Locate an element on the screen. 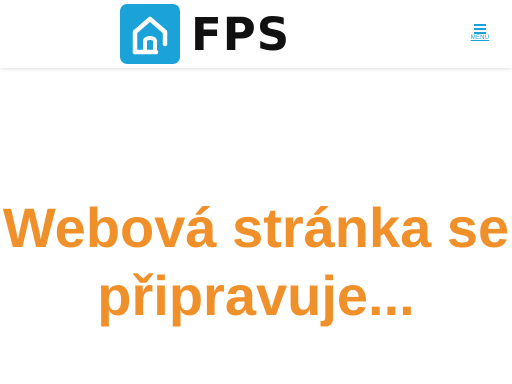  hamburger-icon is located at coordinates (480, 29).